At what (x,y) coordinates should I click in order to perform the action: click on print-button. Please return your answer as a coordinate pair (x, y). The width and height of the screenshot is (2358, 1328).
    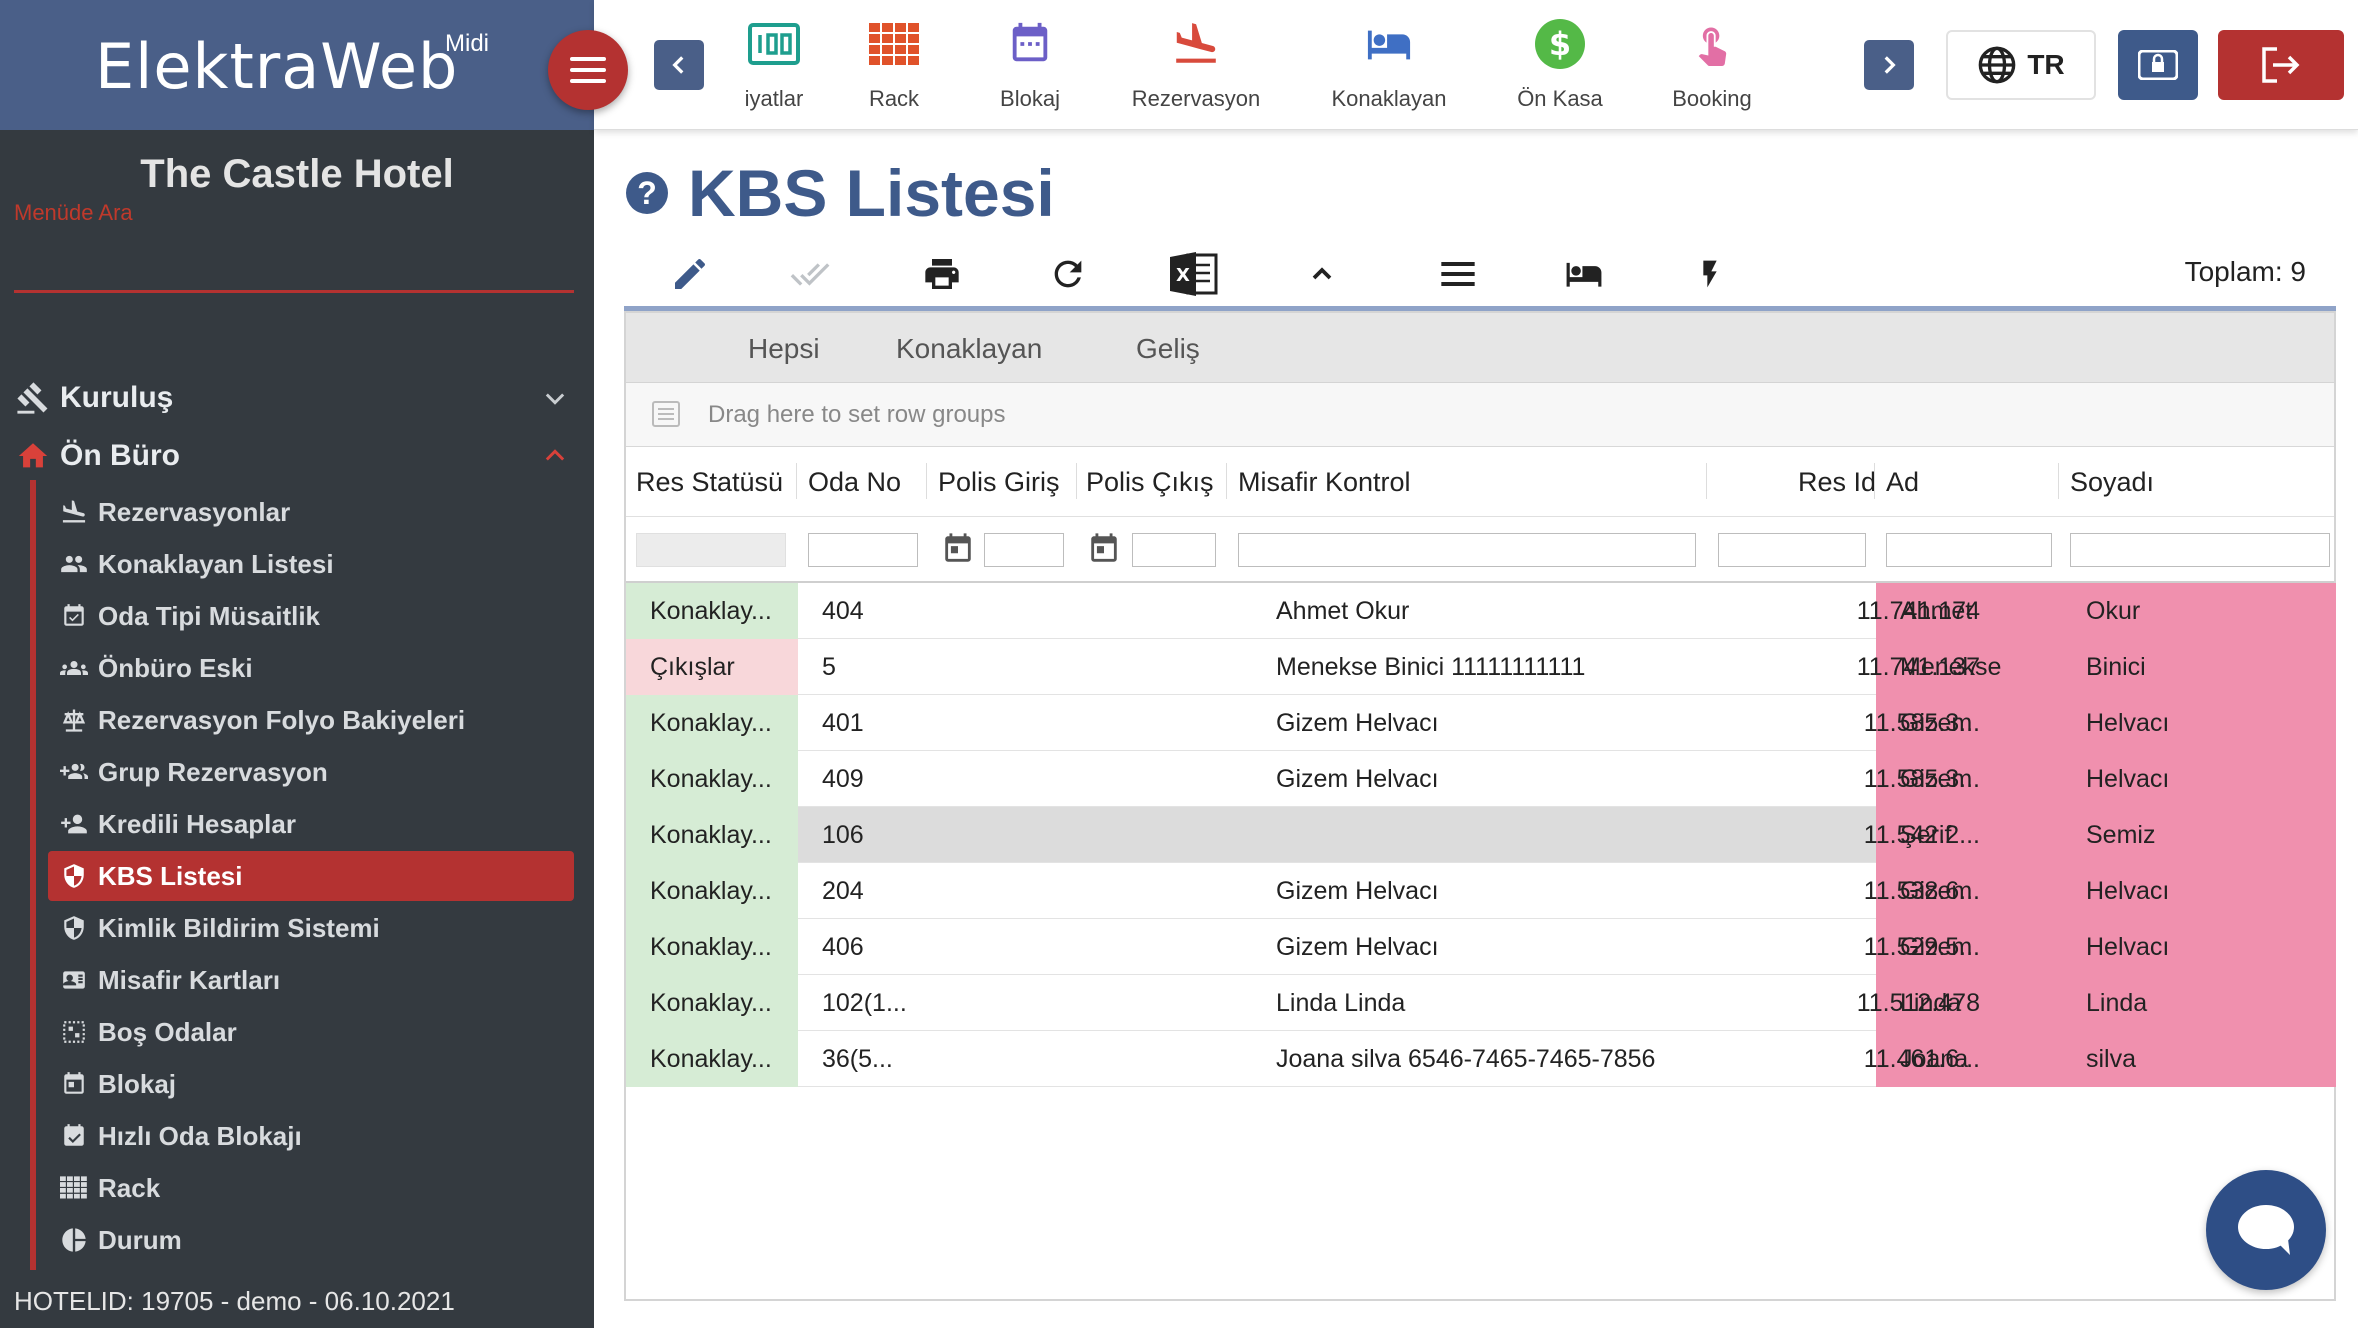
    Looking at the image, I should click on (942, 274).